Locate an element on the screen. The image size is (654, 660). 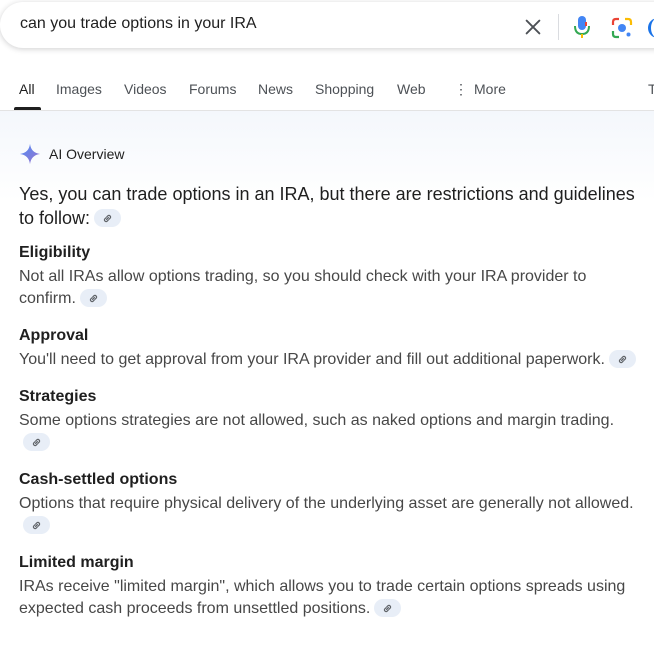
sparkle-icon is located at coordinates (30, 154).